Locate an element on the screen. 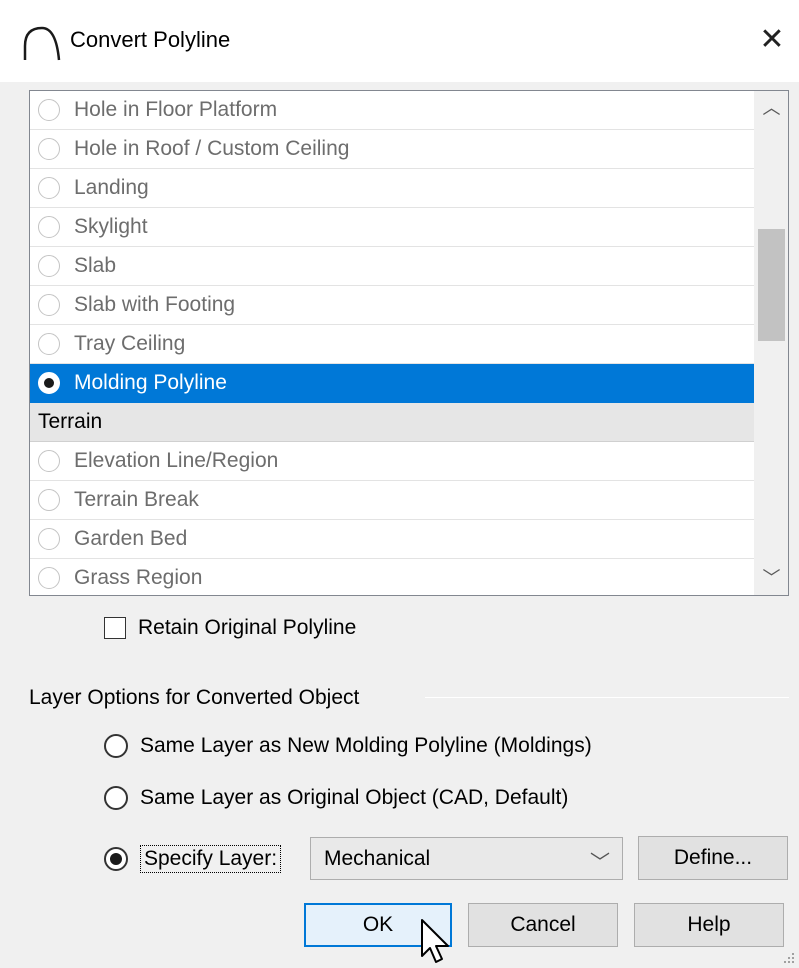 This screenshot has width=799, height=968. list-item: Grass Region is located at coordinates (392, 577).